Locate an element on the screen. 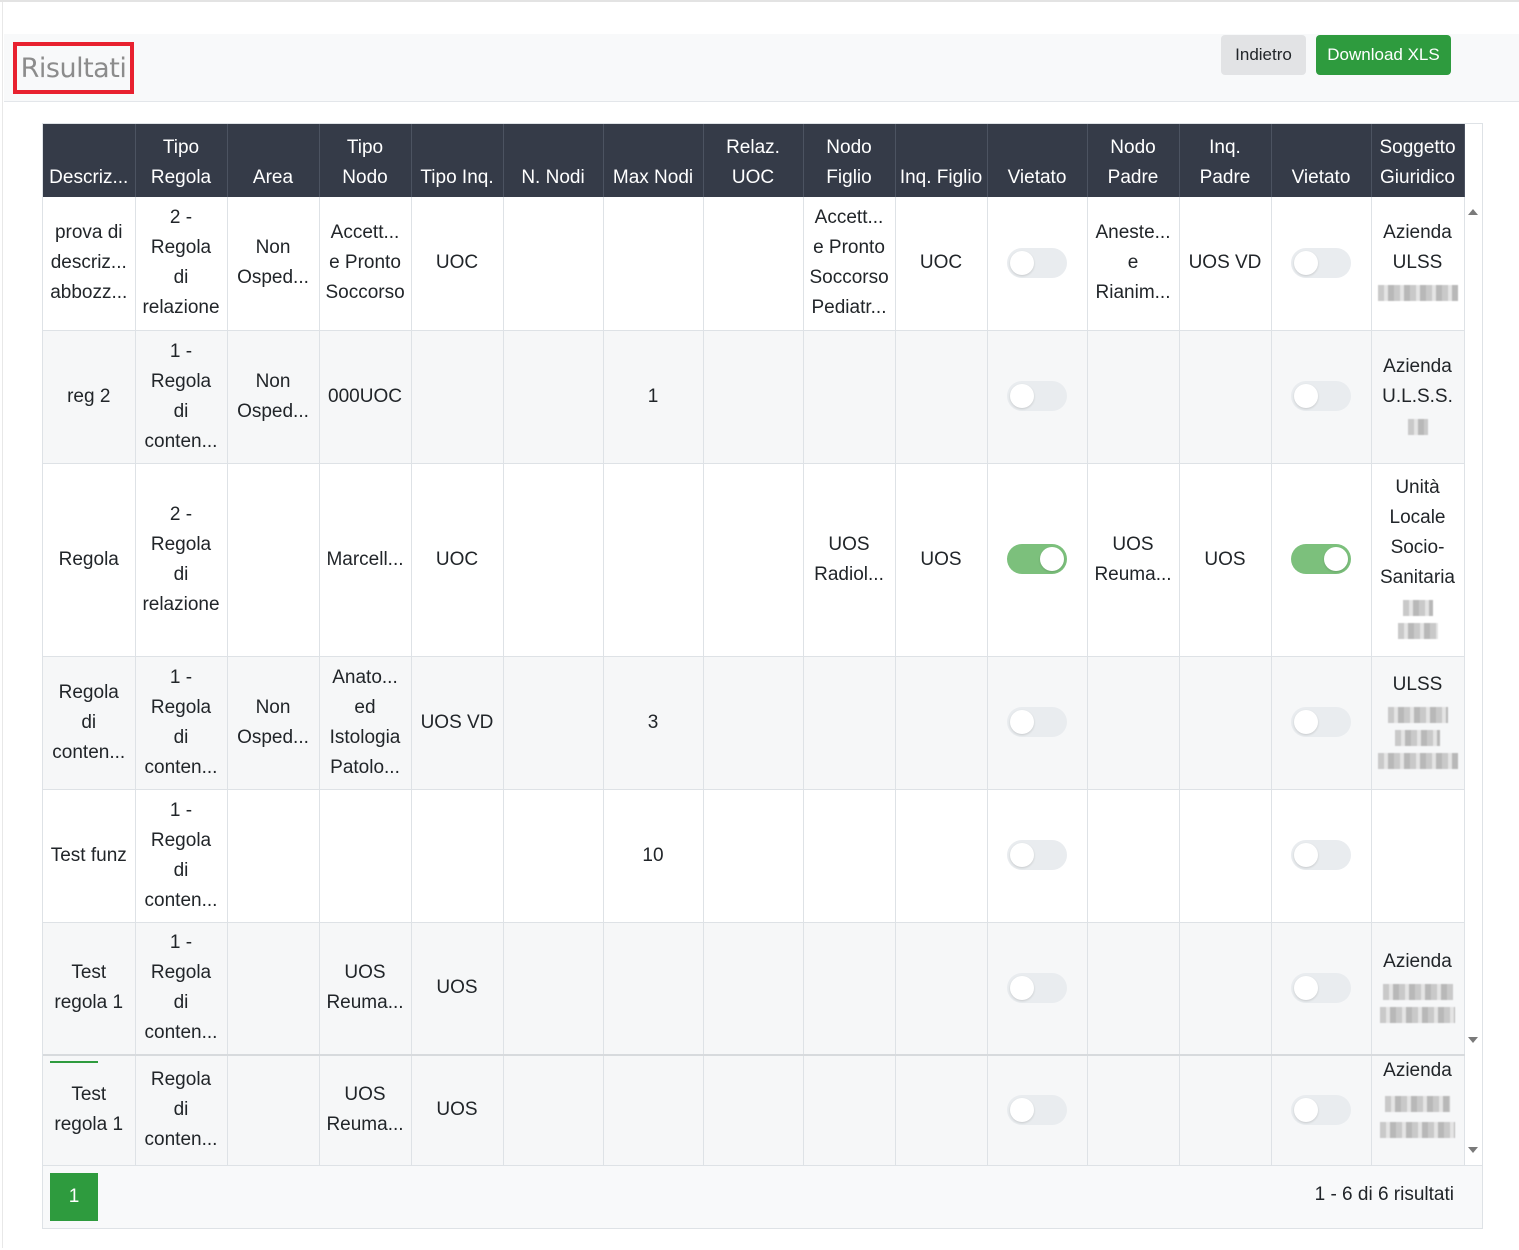 The width and height of the screenshot is (1519, 1250). column-header-5: N. Nodi is located at coordinates (553, 160).